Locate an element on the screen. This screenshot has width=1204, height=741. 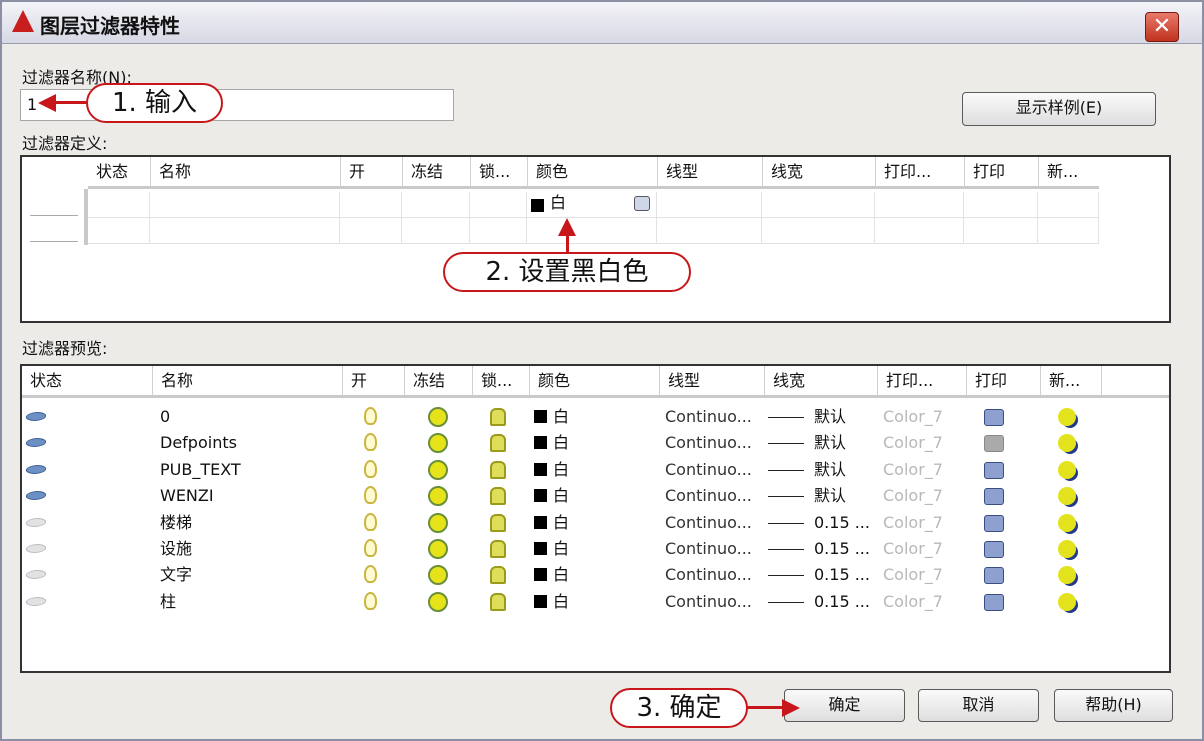
ok-button: 确定 is located at coordinates (844, 705).